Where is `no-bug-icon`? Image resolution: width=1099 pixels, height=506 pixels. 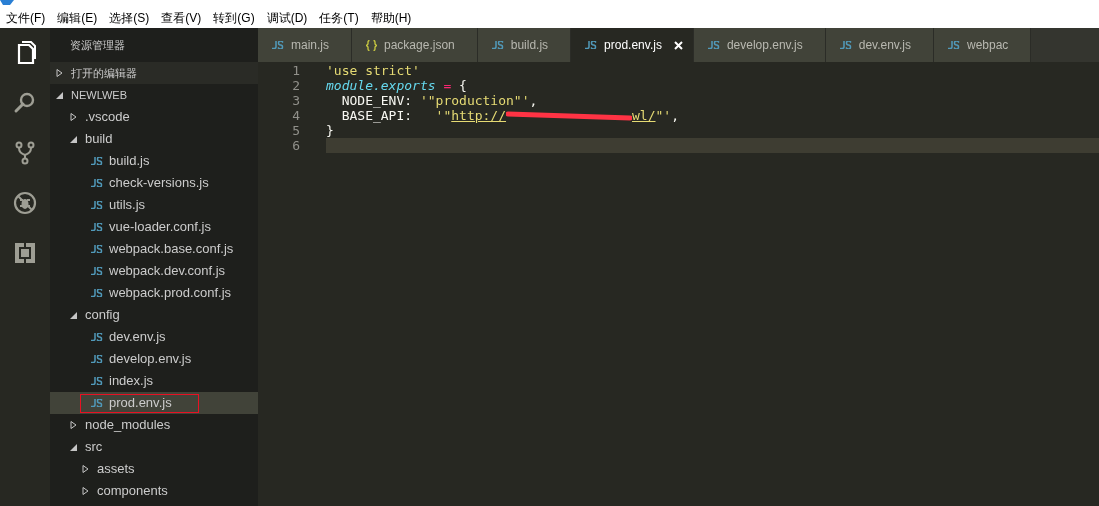 no-bug-icon is located at coordinates (25, 203).